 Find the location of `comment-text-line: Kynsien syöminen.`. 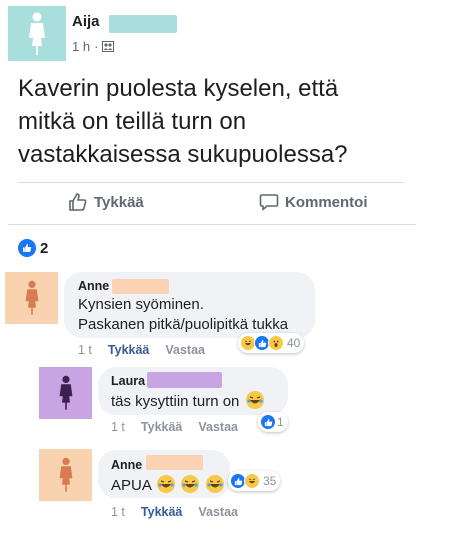

comment-text-line: Kynsien syöminen. is located at coordinates (141, 304).